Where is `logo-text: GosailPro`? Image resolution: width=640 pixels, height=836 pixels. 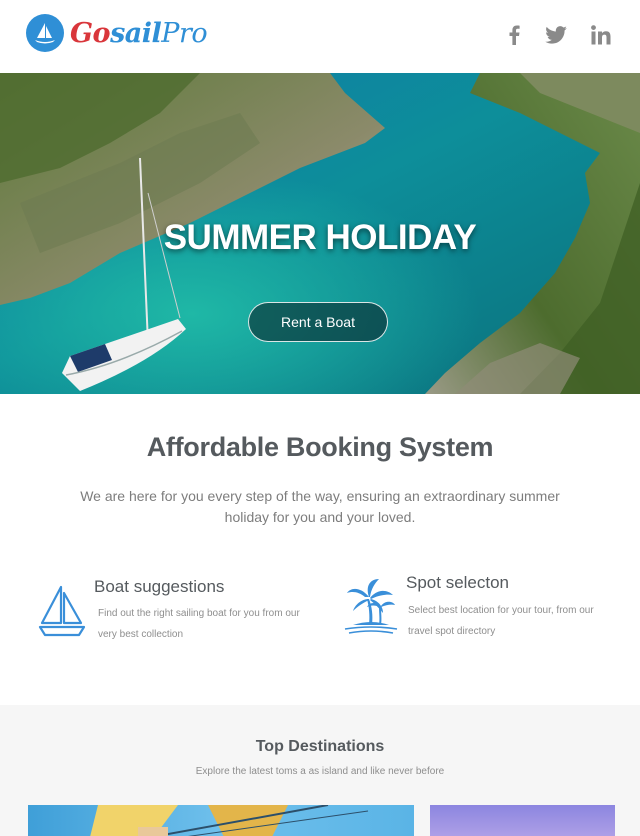
logo-text: GosailPro is located at coordinates (139, 33).